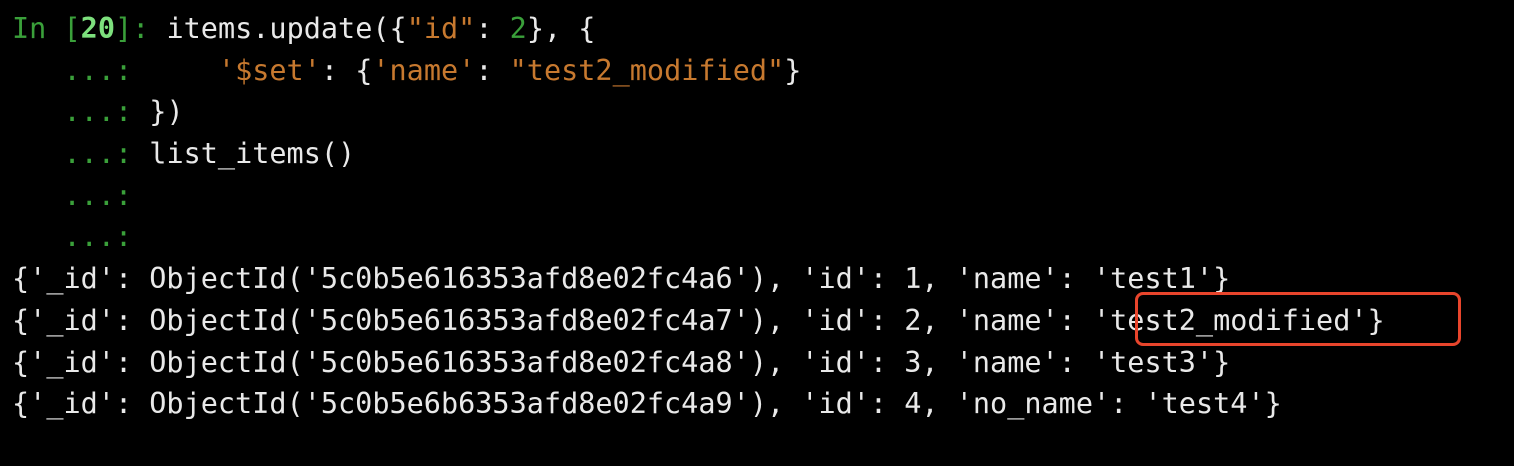 The height and width of the screenshot is (466, 1514). What do you see at coordinates (1204, 404) in the screenshot?
I see `output-row-value: 'test4'` at bounding box center [1204, 404].